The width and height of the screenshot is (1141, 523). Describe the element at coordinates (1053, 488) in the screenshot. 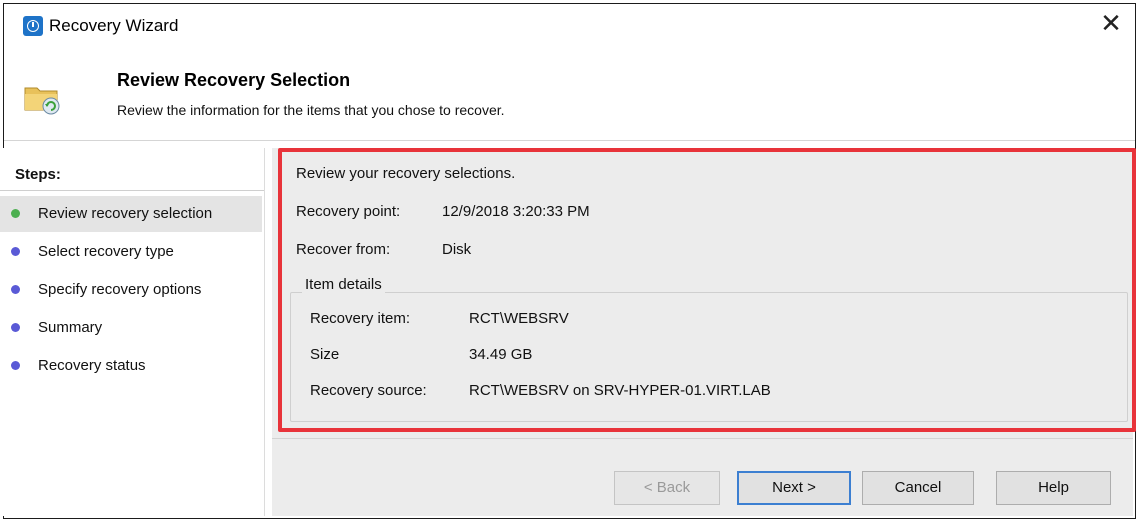

I see `help-button: Help` at that location.